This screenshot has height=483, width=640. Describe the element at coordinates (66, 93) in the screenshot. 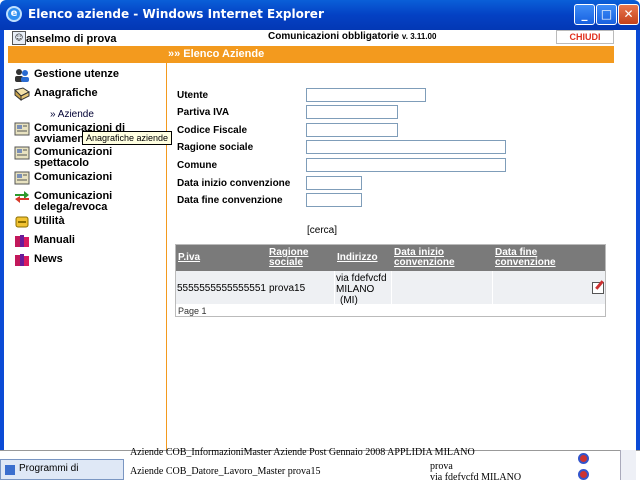

I see `sidebar-item-label: Anagrafiche` at that location.